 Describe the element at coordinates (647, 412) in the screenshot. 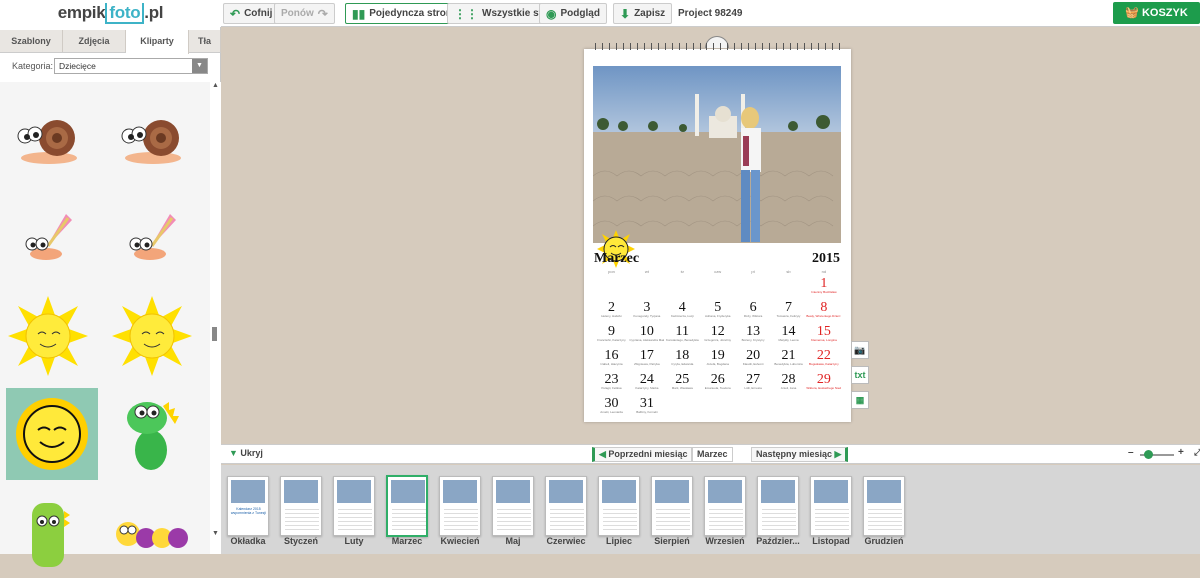

I see `day-name-days: Balbiny, Kornelii` at that location.